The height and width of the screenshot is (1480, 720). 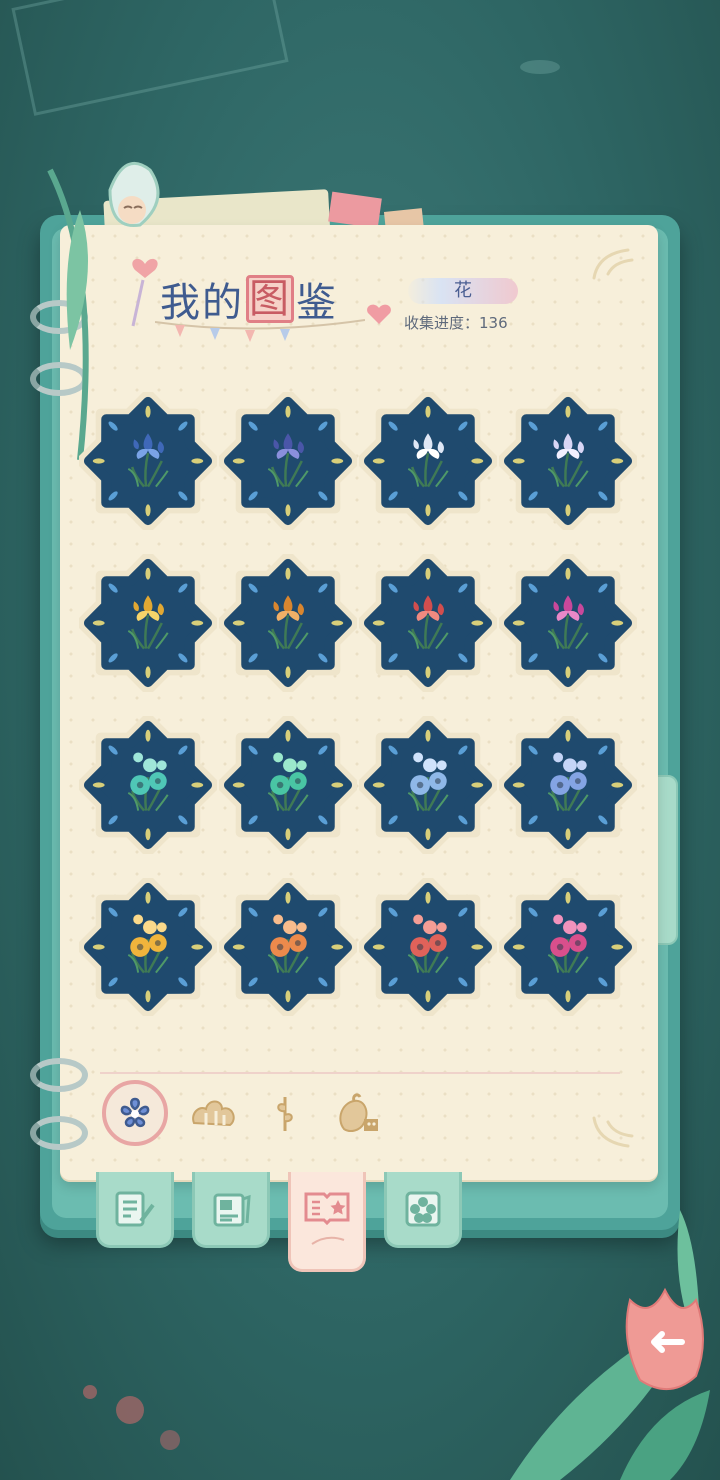 I want to click on produce-filter-button, so click(x=359, y=1113).